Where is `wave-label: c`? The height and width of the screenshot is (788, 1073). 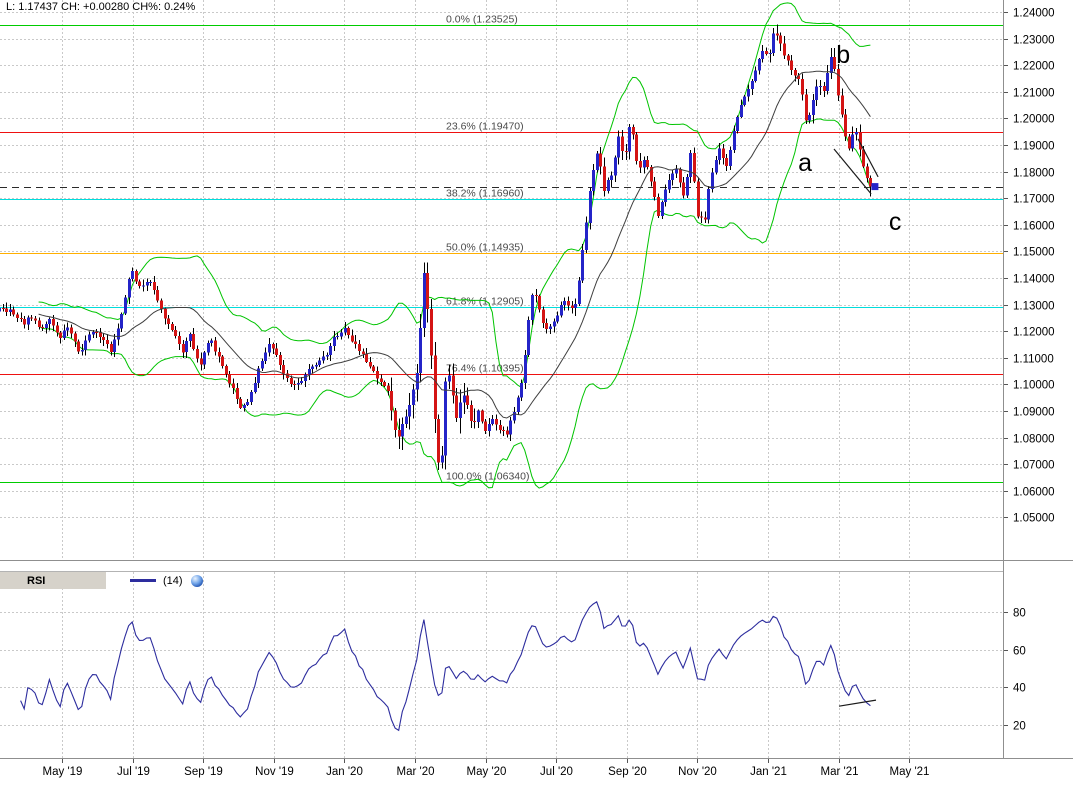 wave-label: c is located at coordinates (895, 222).